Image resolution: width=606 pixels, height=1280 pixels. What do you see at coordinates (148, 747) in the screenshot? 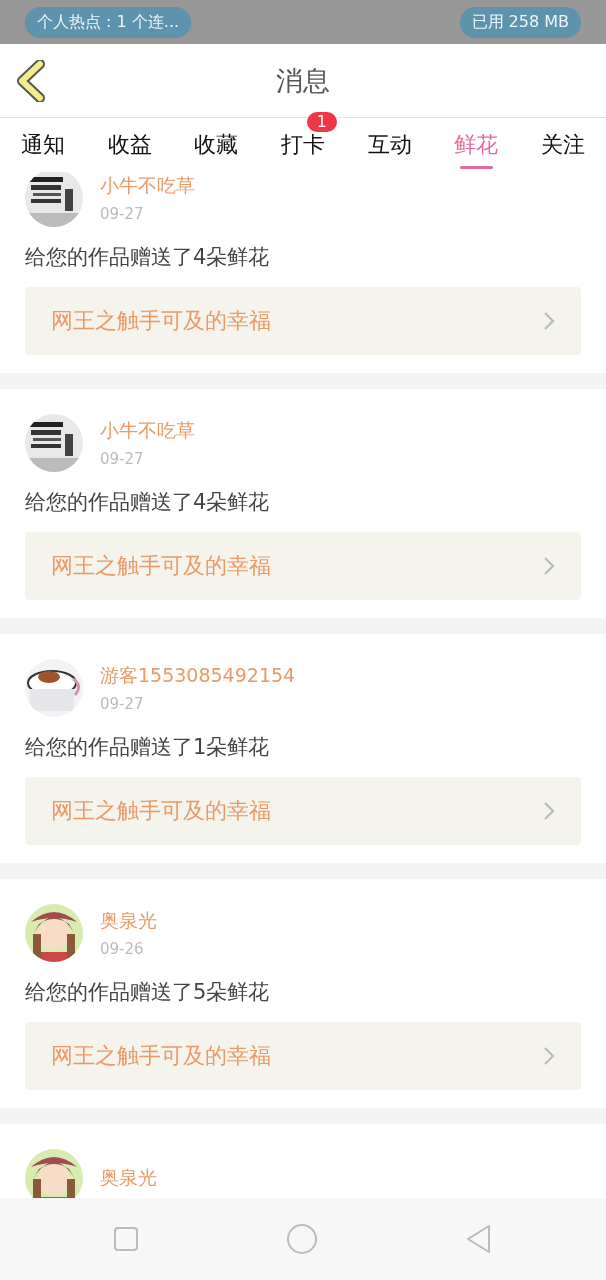
I see `message-text: 给您的作品赠送了1朵鲜花` at bounding box center [148, 747].